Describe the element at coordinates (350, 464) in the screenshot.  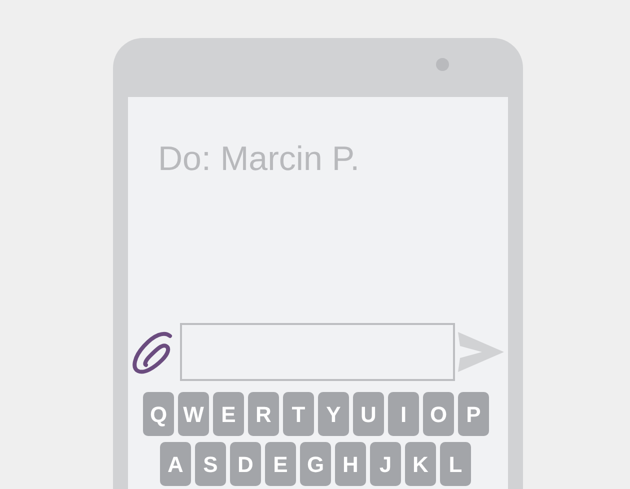
I see `keyboard-key: H` at that location.